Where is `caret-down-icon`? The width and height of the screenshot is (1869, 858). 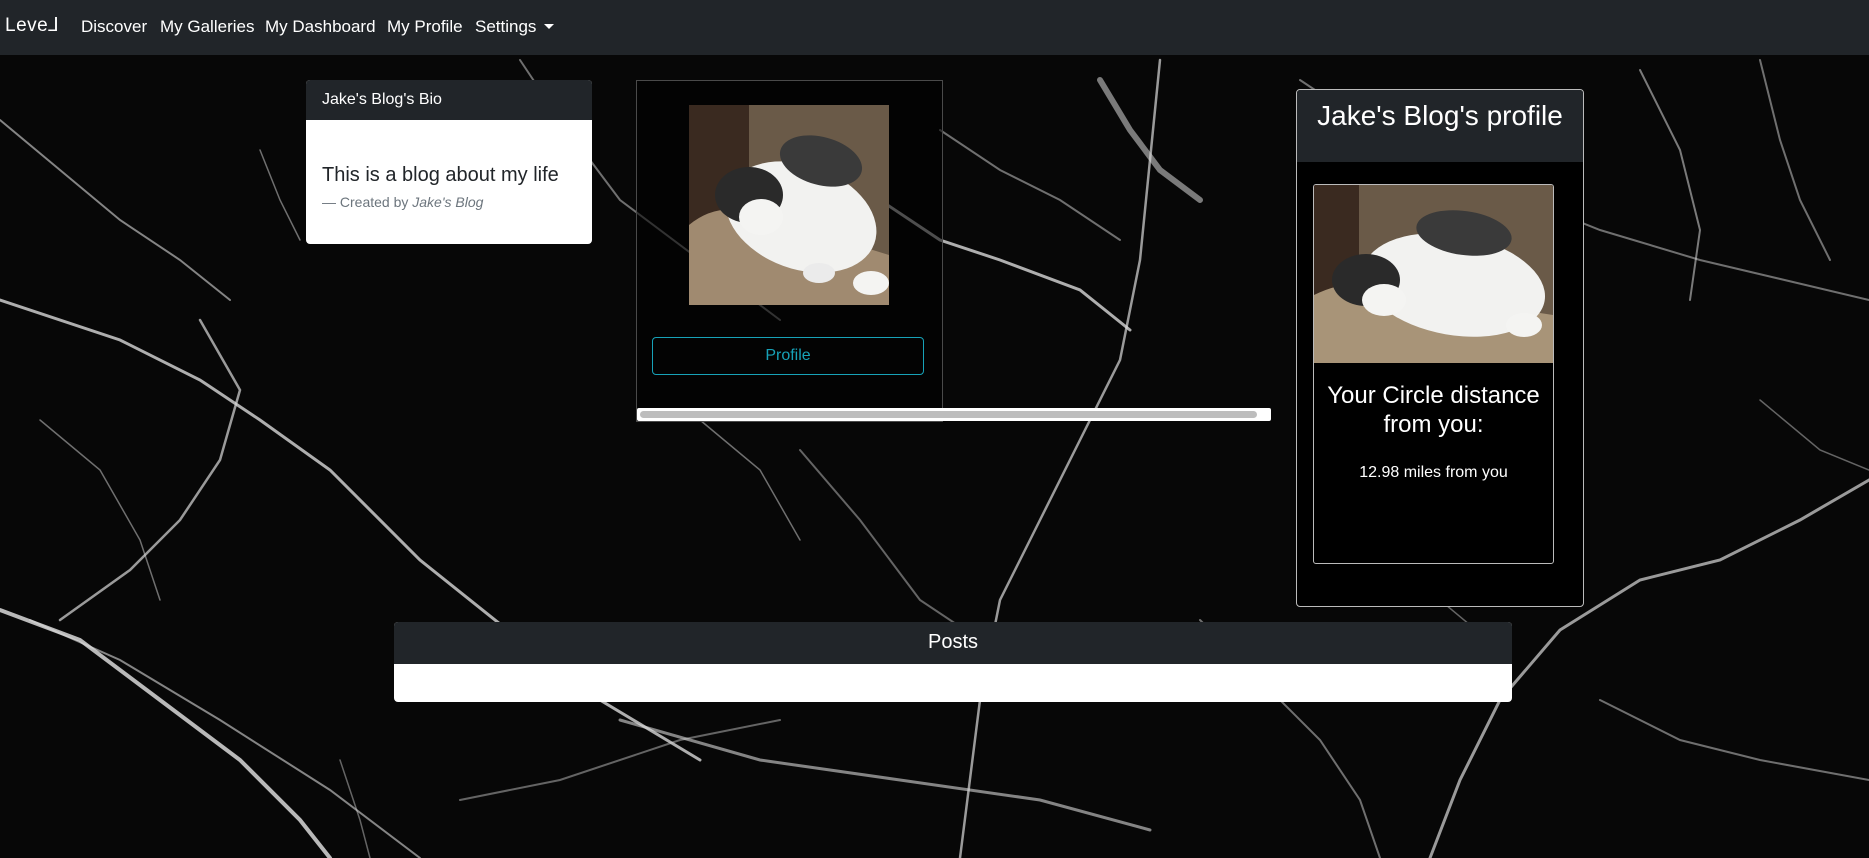 caret-down-icon is located at coordinates (549, 26).